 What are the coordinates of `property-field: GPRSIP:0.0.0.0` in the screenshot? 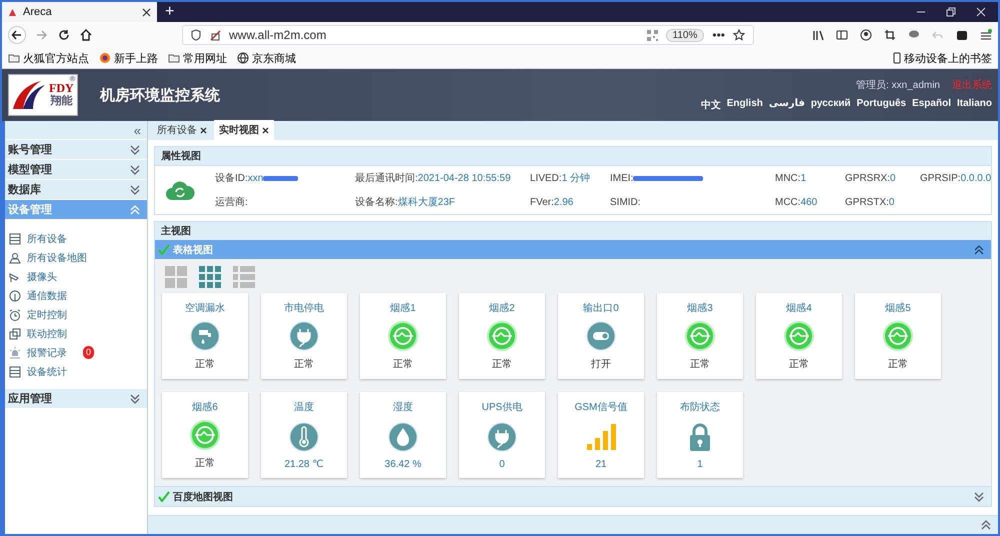 It's located at (960, 178).